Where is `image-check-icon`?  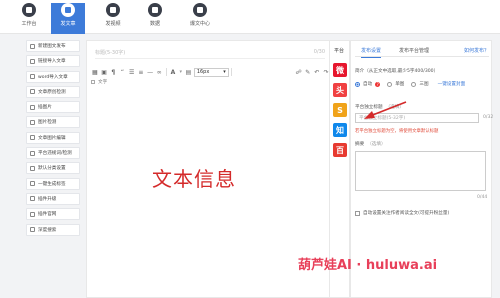
image-check-icon is located at coordinates (32, 122).